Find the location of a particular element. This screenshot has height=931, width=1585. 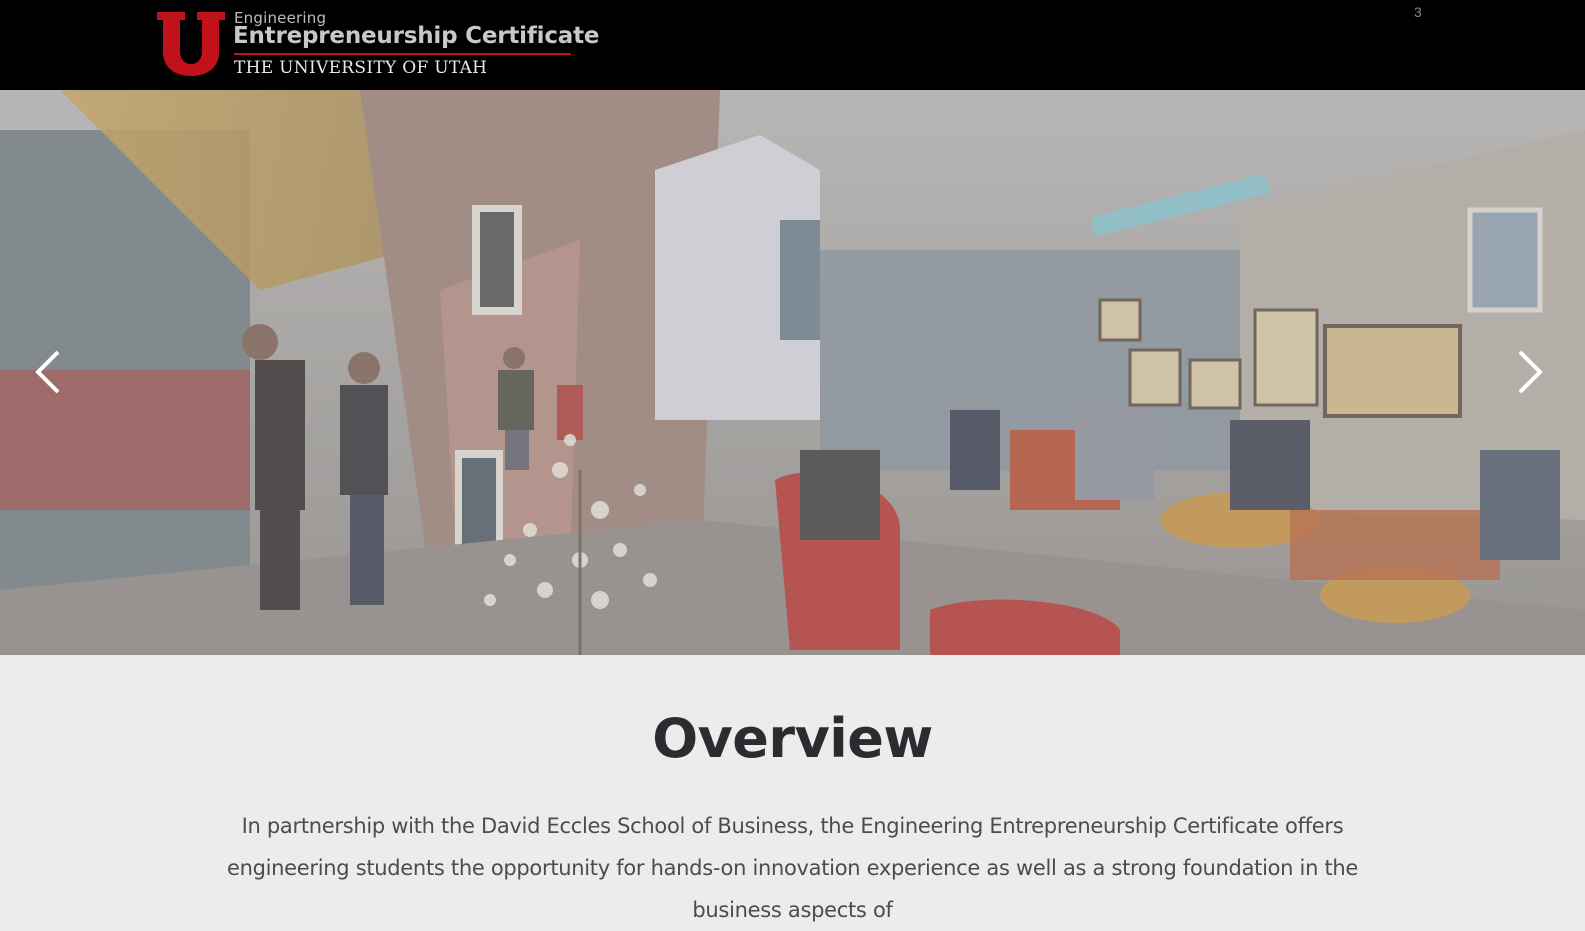

slide-counter: 3 is located at coordinates (1418, 12).